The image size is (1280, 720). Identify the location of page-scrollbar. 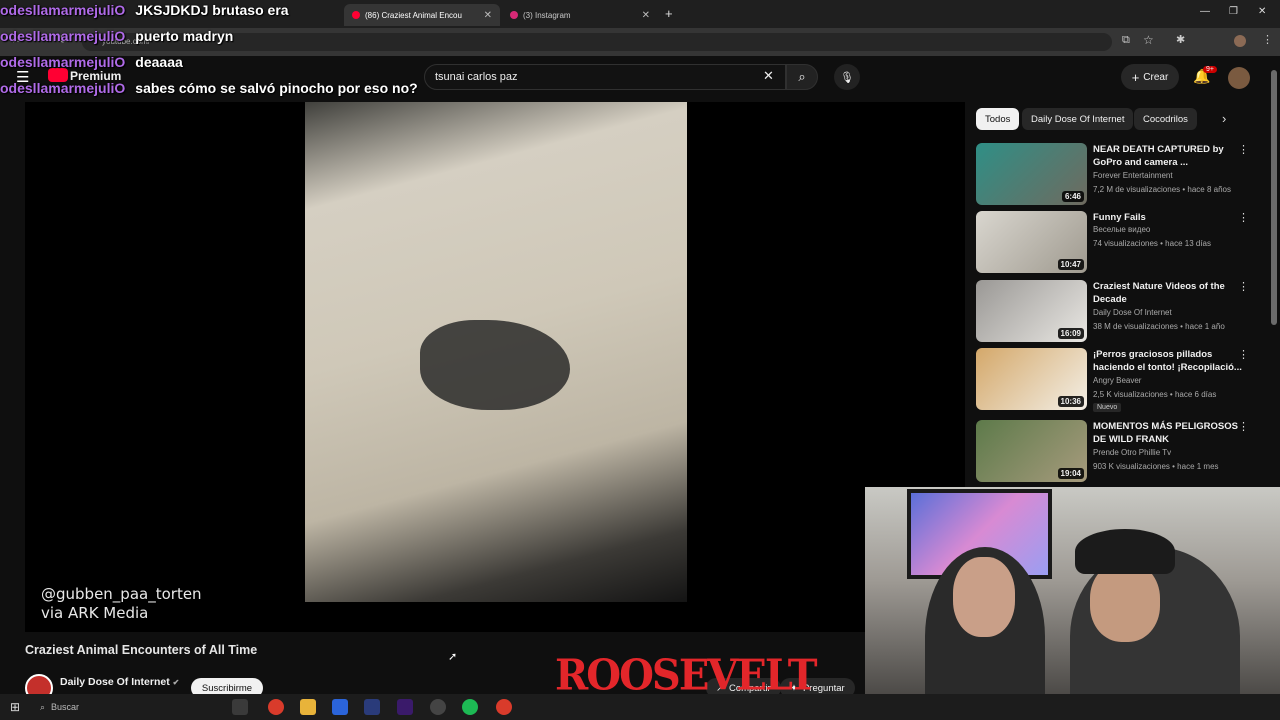
(1274, 197).